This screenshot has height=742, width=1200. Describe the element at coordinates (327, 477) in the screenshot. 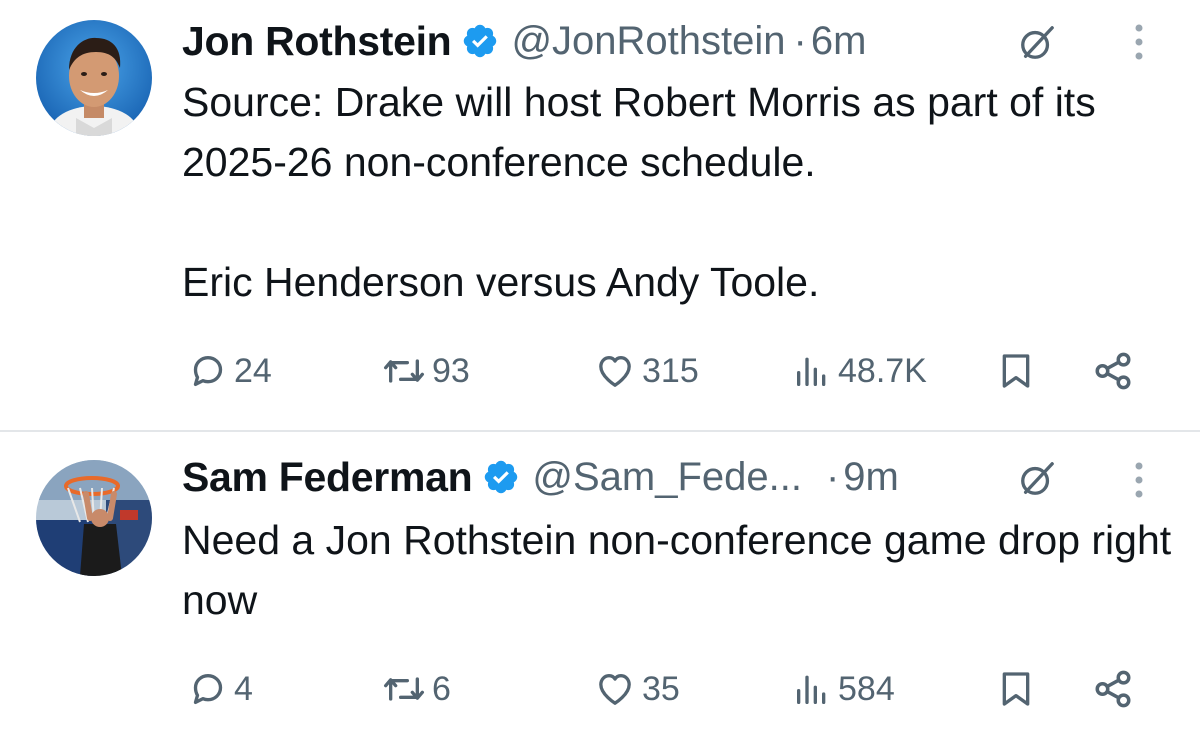

I see `author-name: Sam Federman` at that location.